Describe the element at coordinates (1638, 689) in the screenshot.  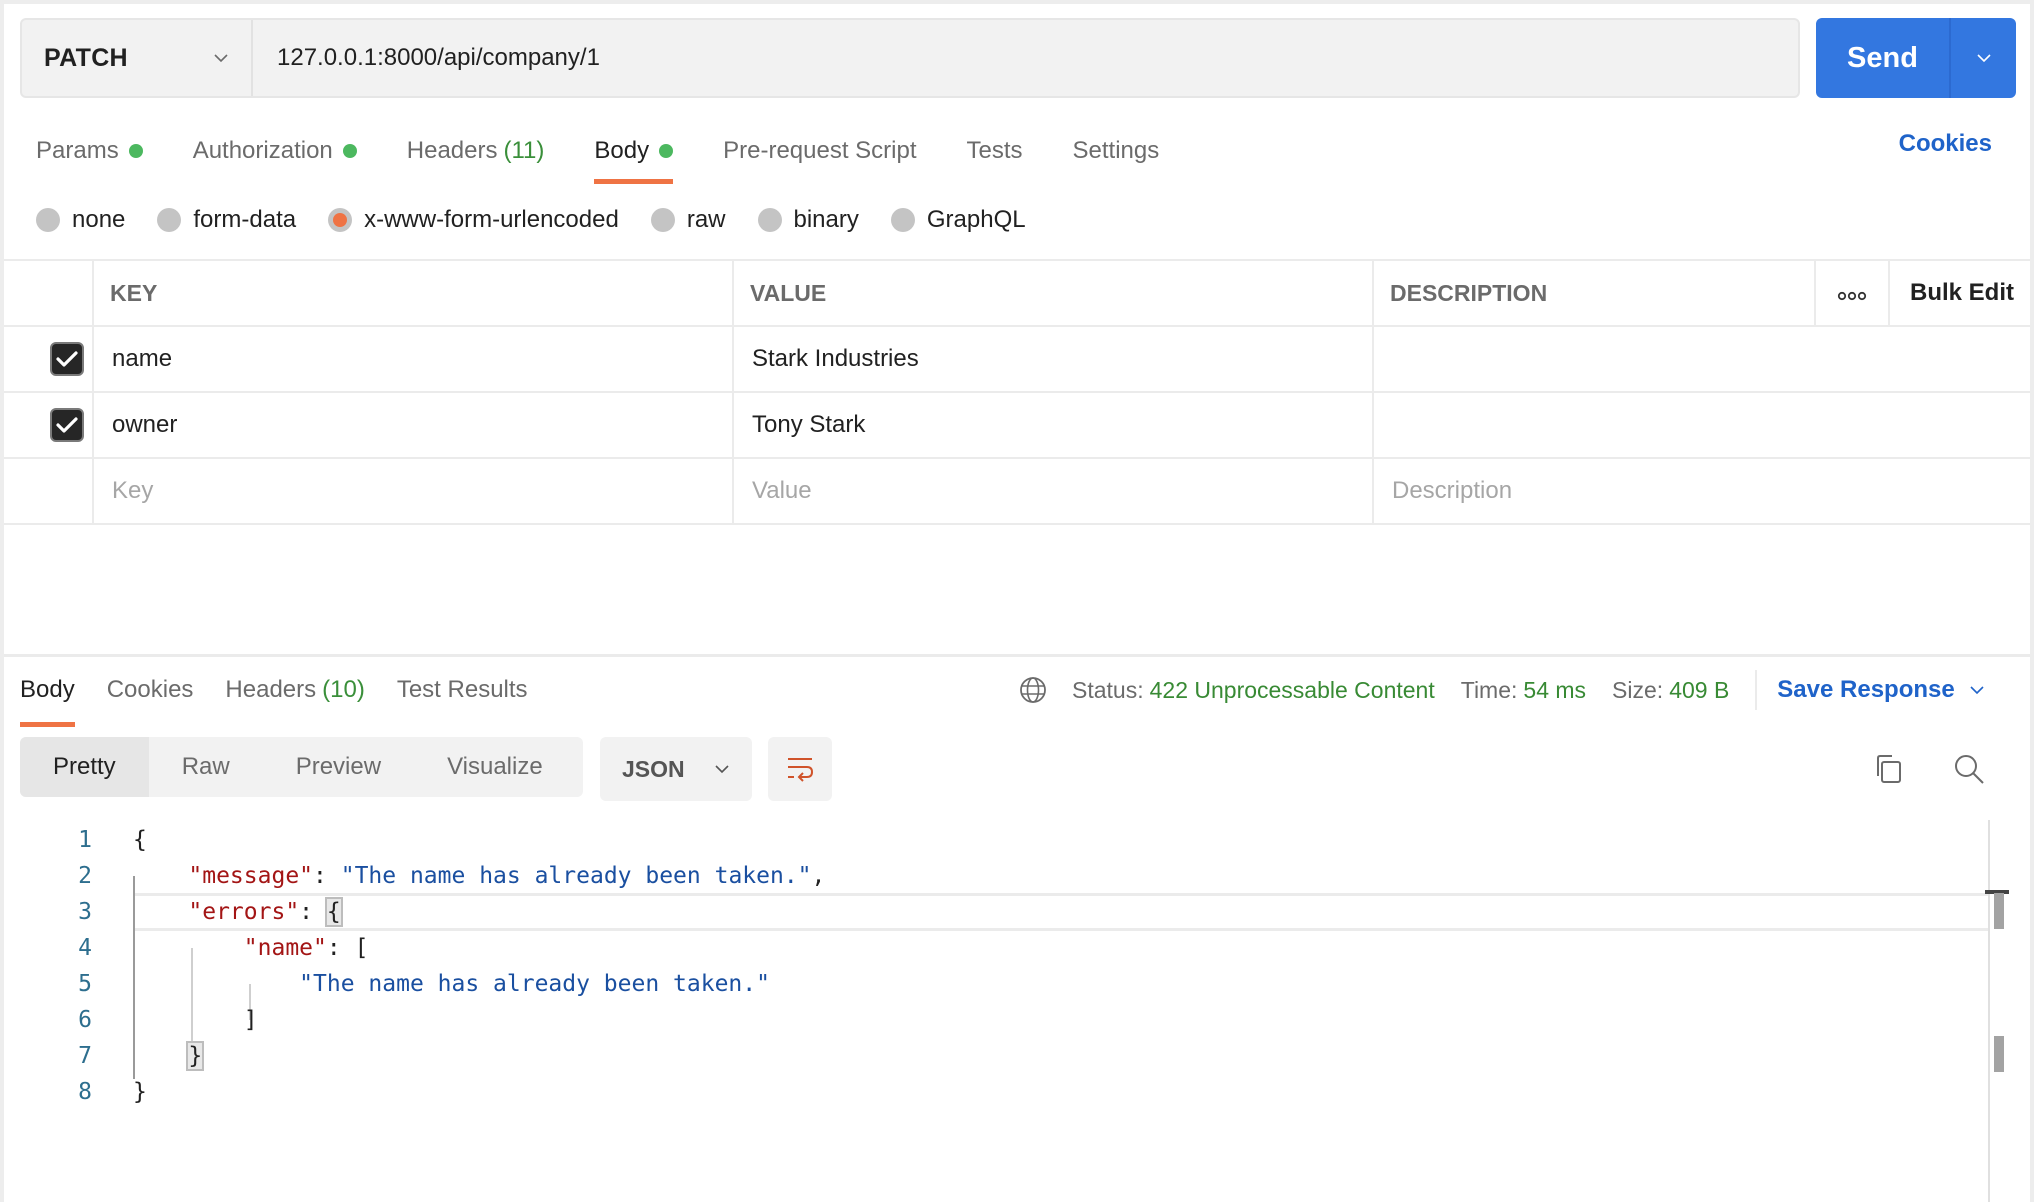
I see `size-label: Size:` at that location.